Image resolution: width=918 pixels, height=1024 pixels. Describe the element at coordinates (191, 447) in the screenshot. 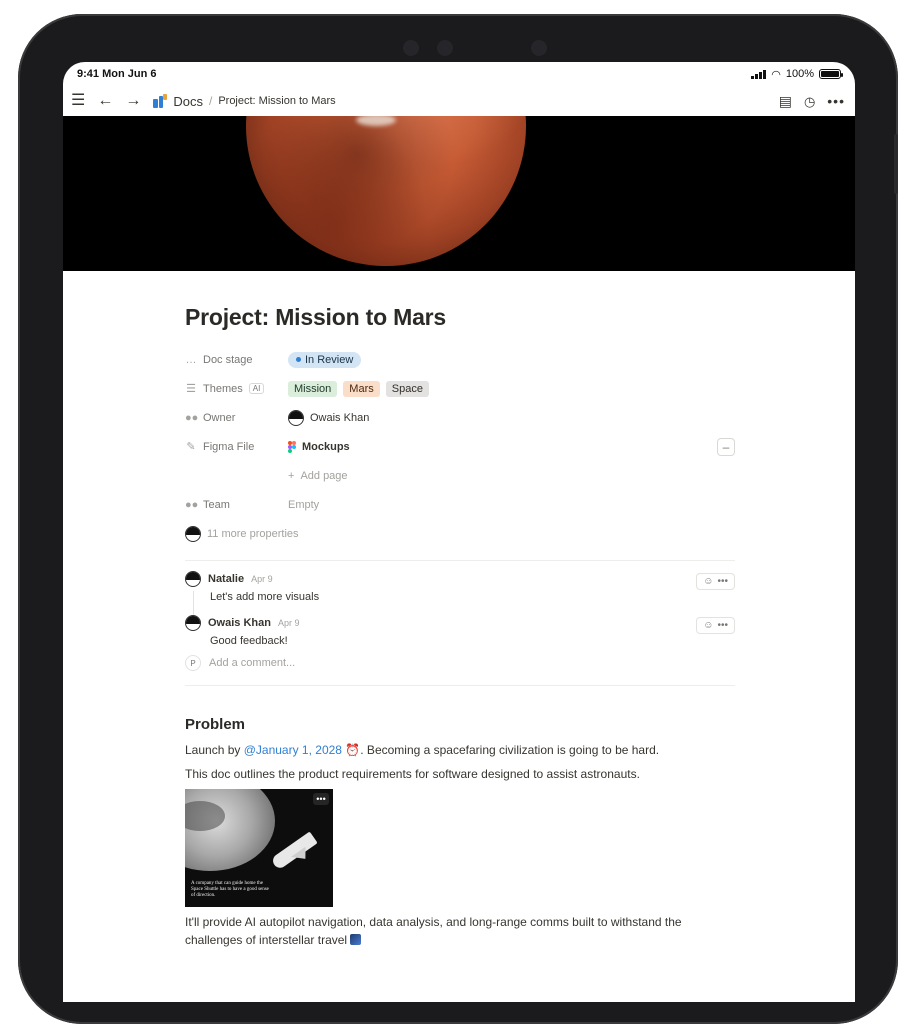

I see `pencil-icon: ✎` at that location.